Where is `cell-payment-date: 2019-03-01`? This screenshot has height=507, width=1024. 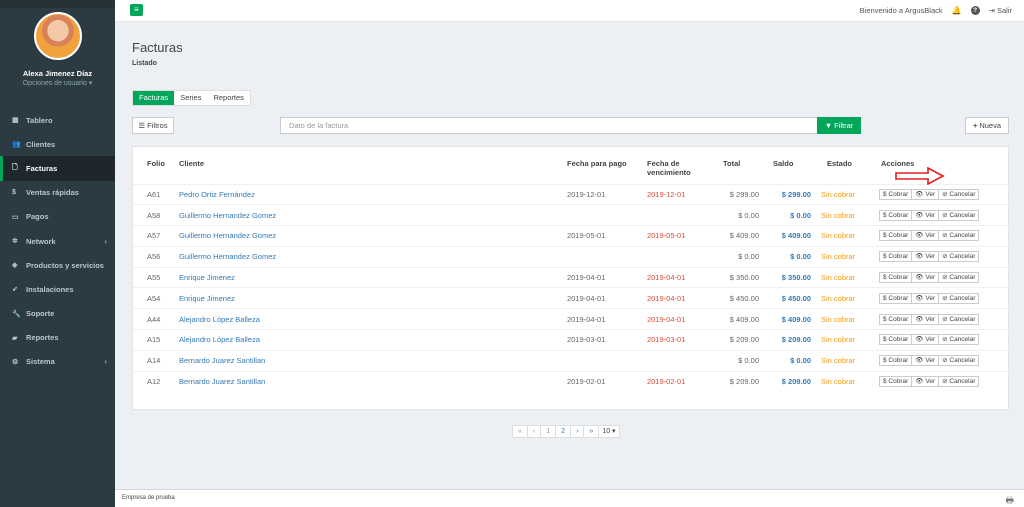
cell-payment-date: 2019-03-01 is located at coordinates (607, 340).